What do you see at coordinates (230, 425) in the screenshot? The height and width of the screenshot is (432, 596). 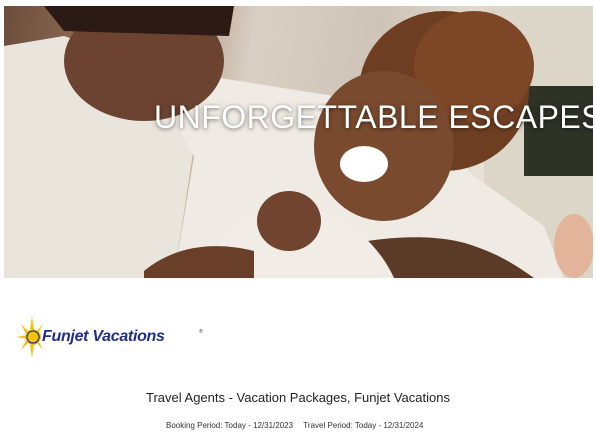 I see `booking-period: Booking Period: Today - 12/31/2023` at bounding box center [230, 425].